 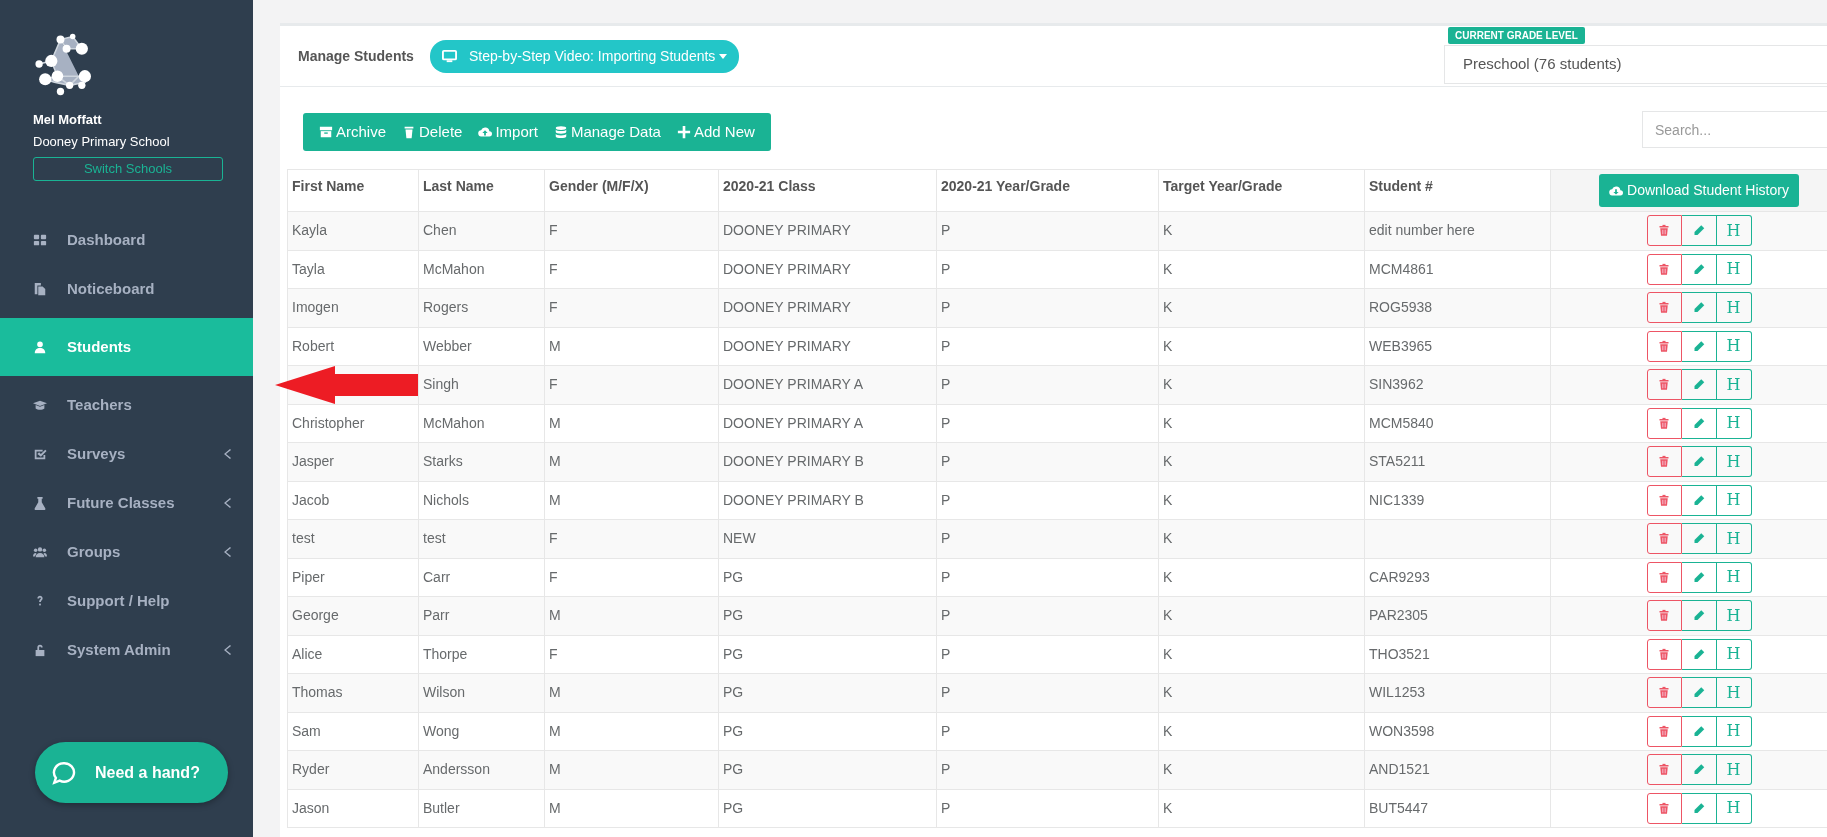 What do you see at coordinates (126, 454) in the screenshot?
I see `sidebar-item: Surveys` at bounding box center [126, 454].